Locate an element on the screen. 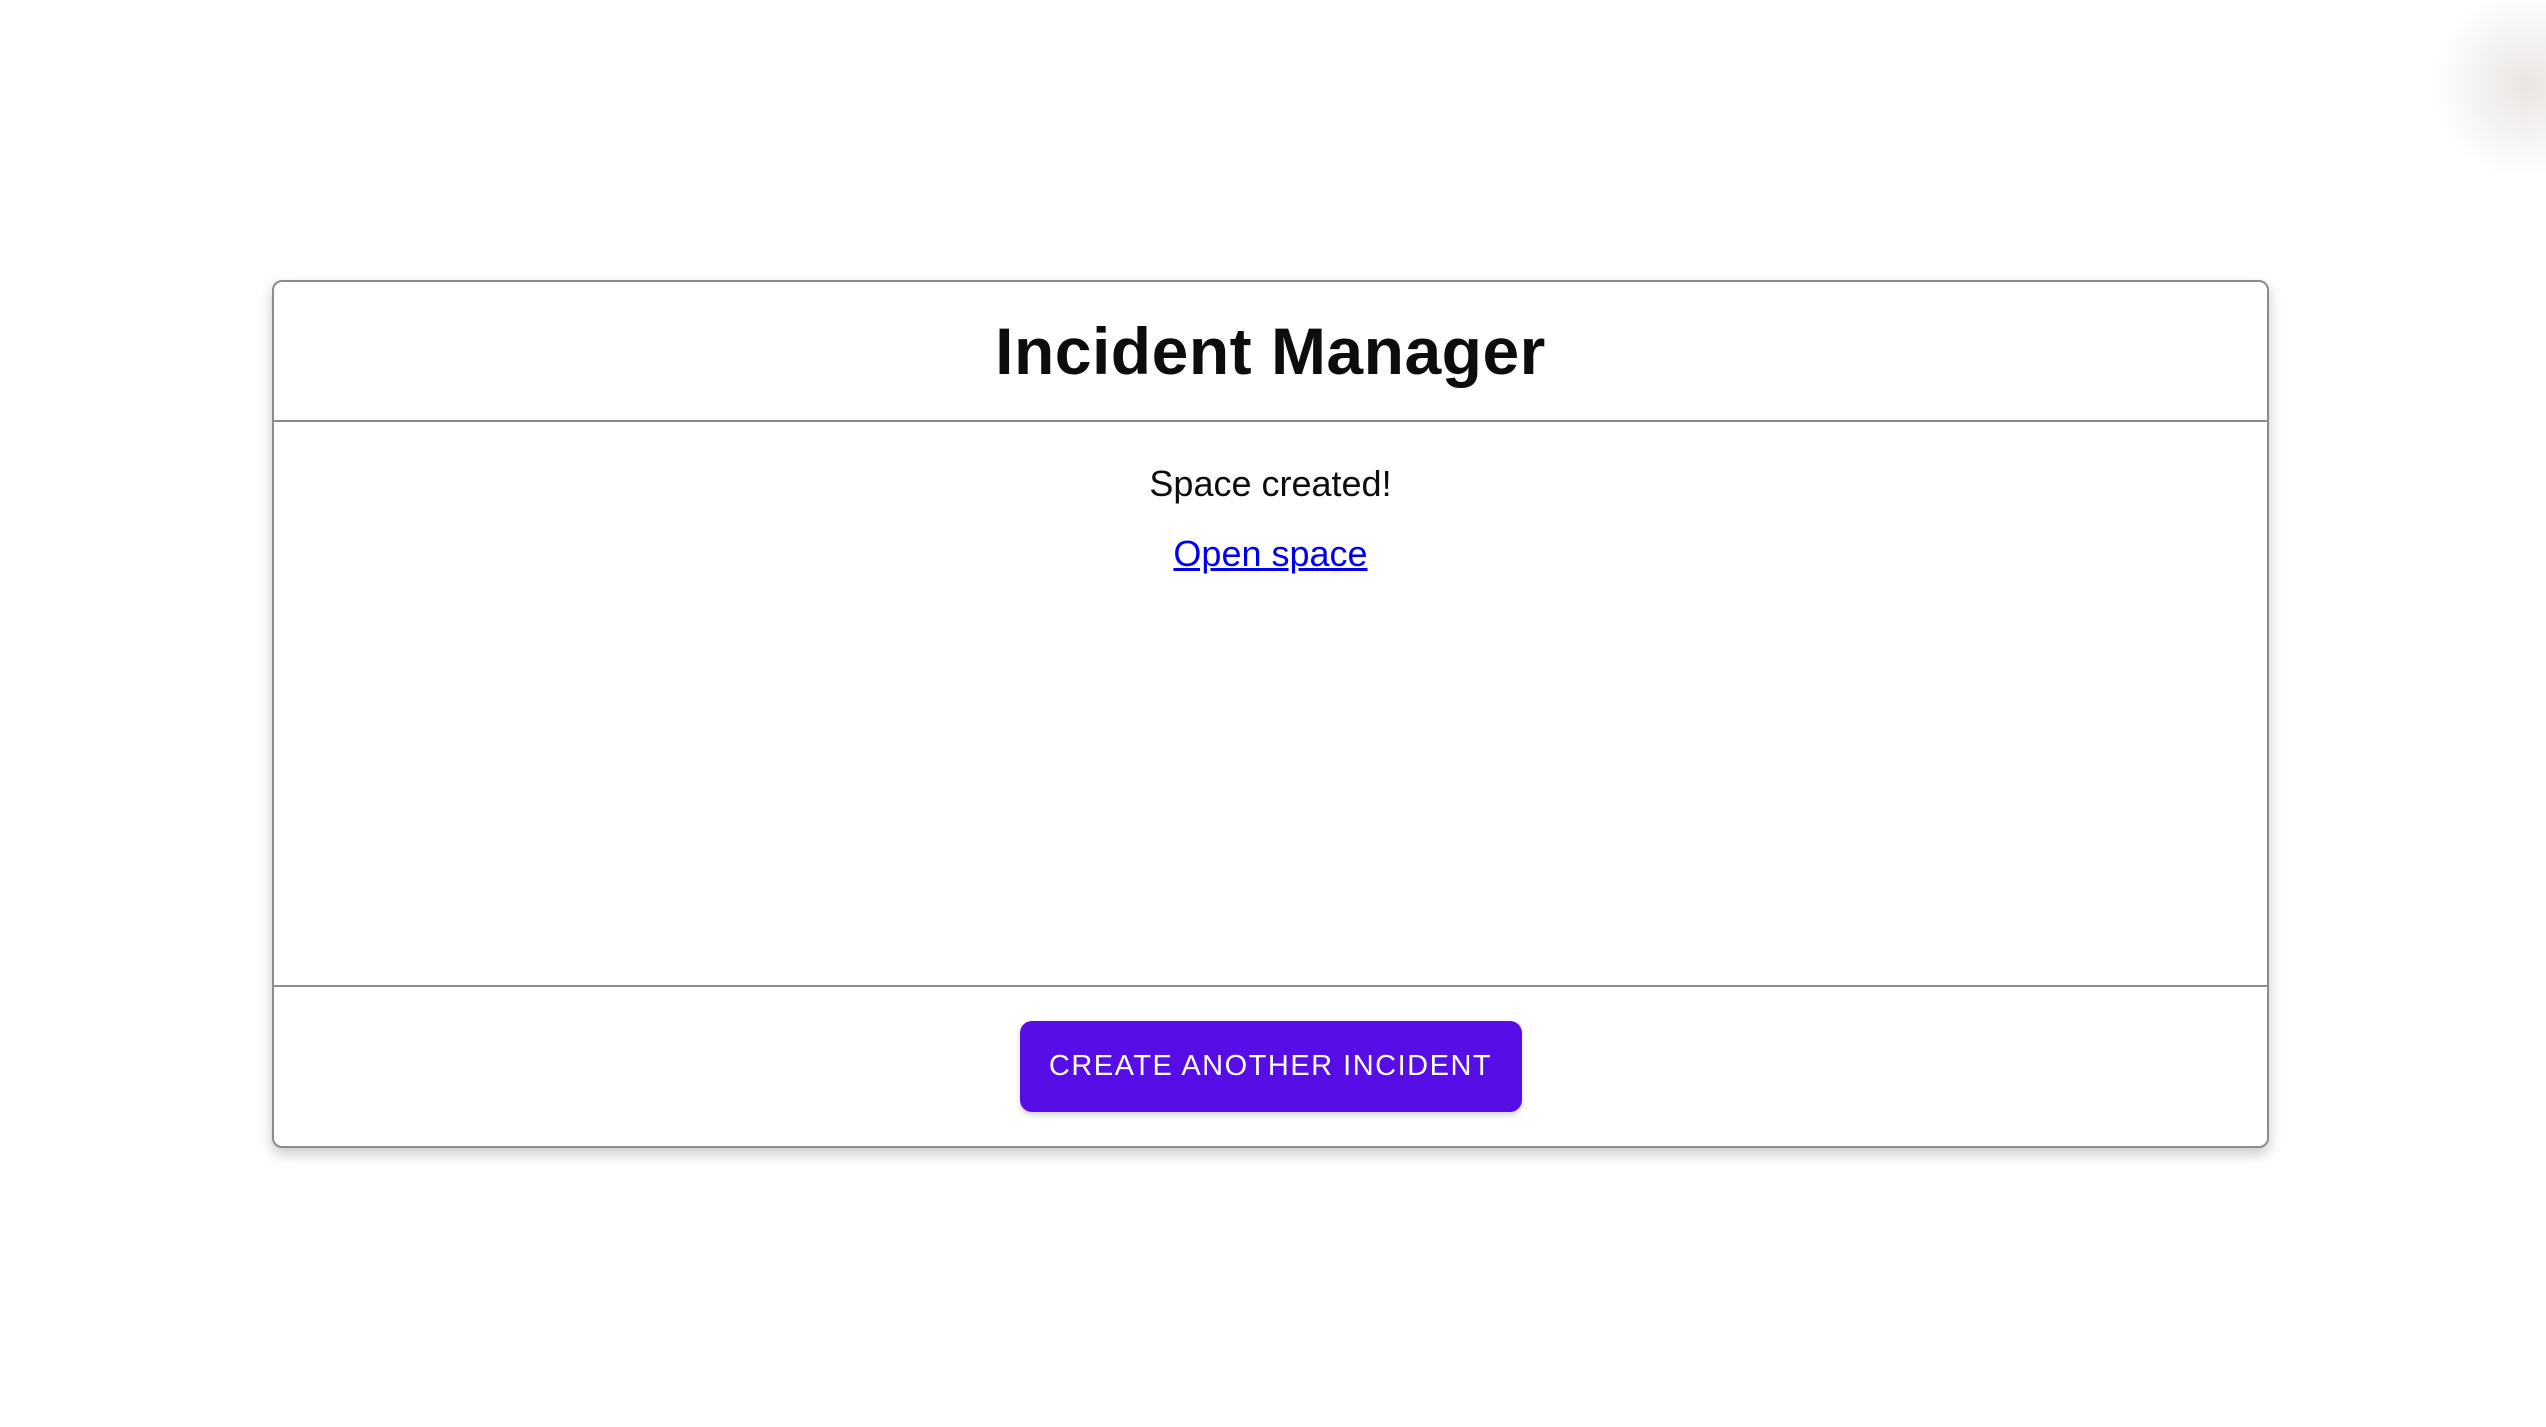 This screenshot has height=1427, width=2546. card-footer: CREATE ANOTHER INCIDENT is located at coordinates (1270, 1066).